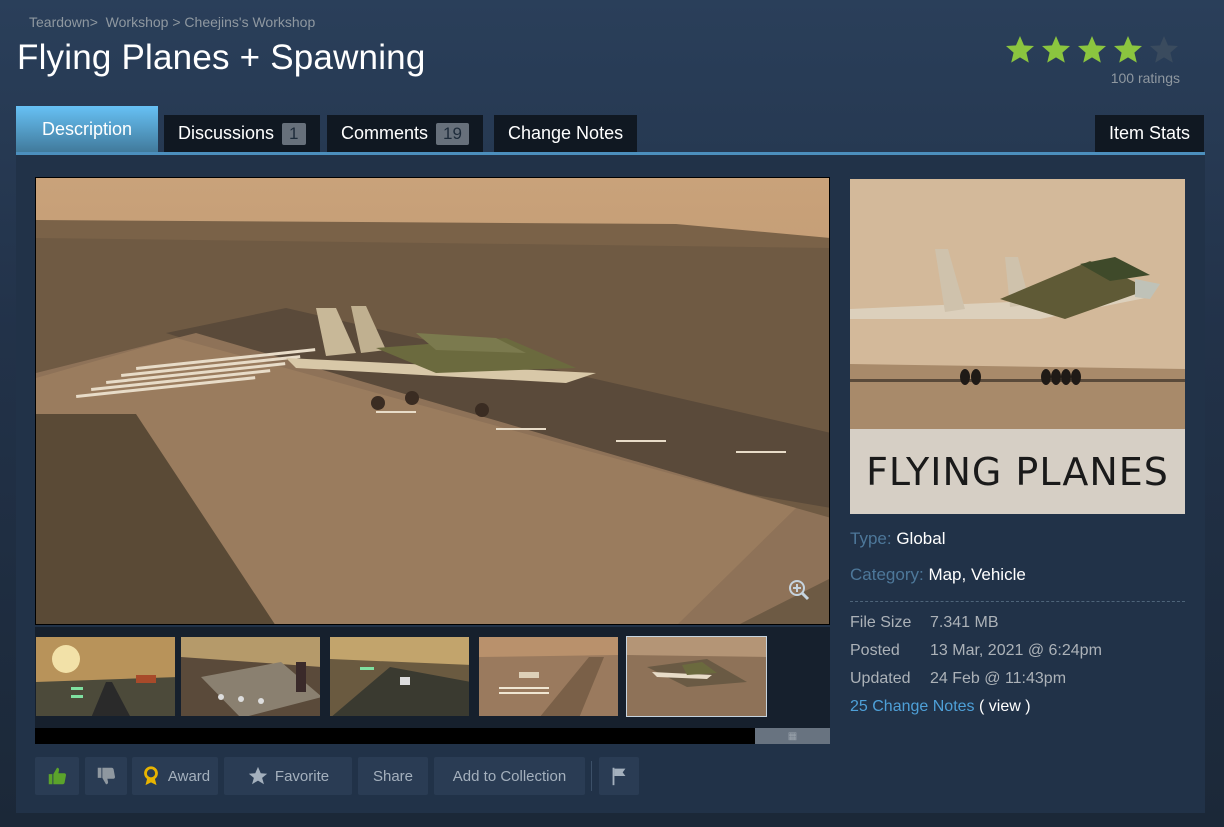 This screenshot has width=1224, height=827. I want to click on thumbnail-strip, so click(432, 685).